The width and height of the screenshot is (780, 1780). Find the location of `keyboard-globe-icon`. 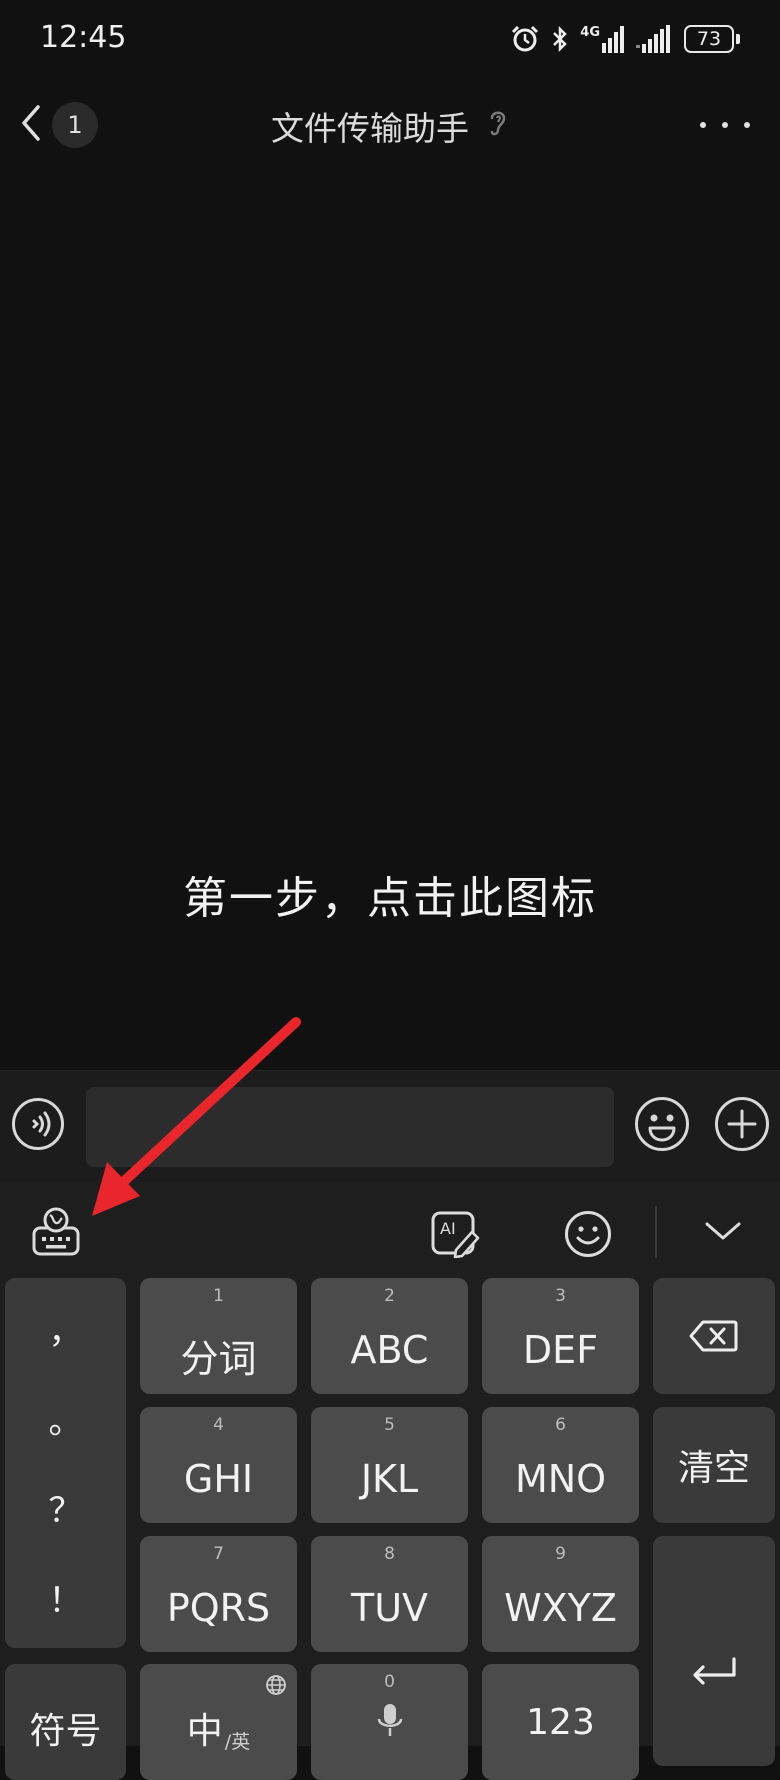

keyboard-globe-icon is located at coordinates (56, 1231).